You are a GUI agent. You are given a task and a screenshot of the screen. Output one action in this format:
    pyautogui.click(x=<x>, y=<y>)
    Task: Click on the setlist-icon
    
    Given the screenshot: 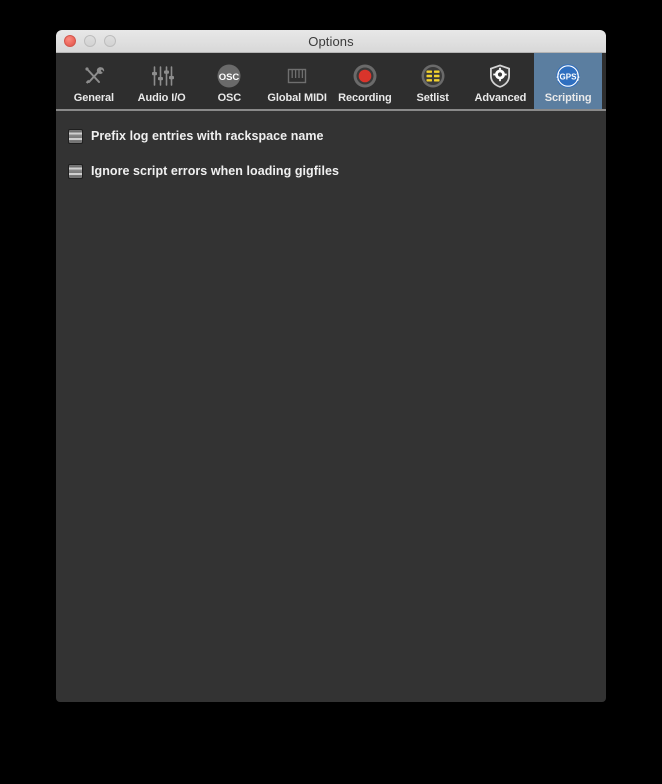 What is the action you would take?
    pyautogui.click(x=433, y=76)
    